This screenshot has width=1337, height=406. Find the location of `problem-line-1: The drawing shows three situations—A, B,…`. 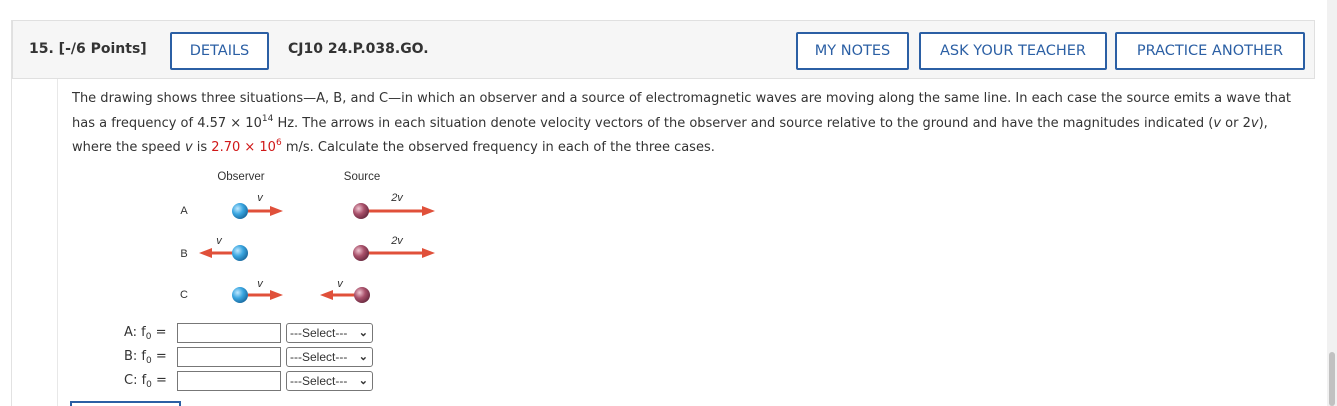

problem-line-1: The drawing shows three situations—A, B,… is located at coordinates (682, 98).